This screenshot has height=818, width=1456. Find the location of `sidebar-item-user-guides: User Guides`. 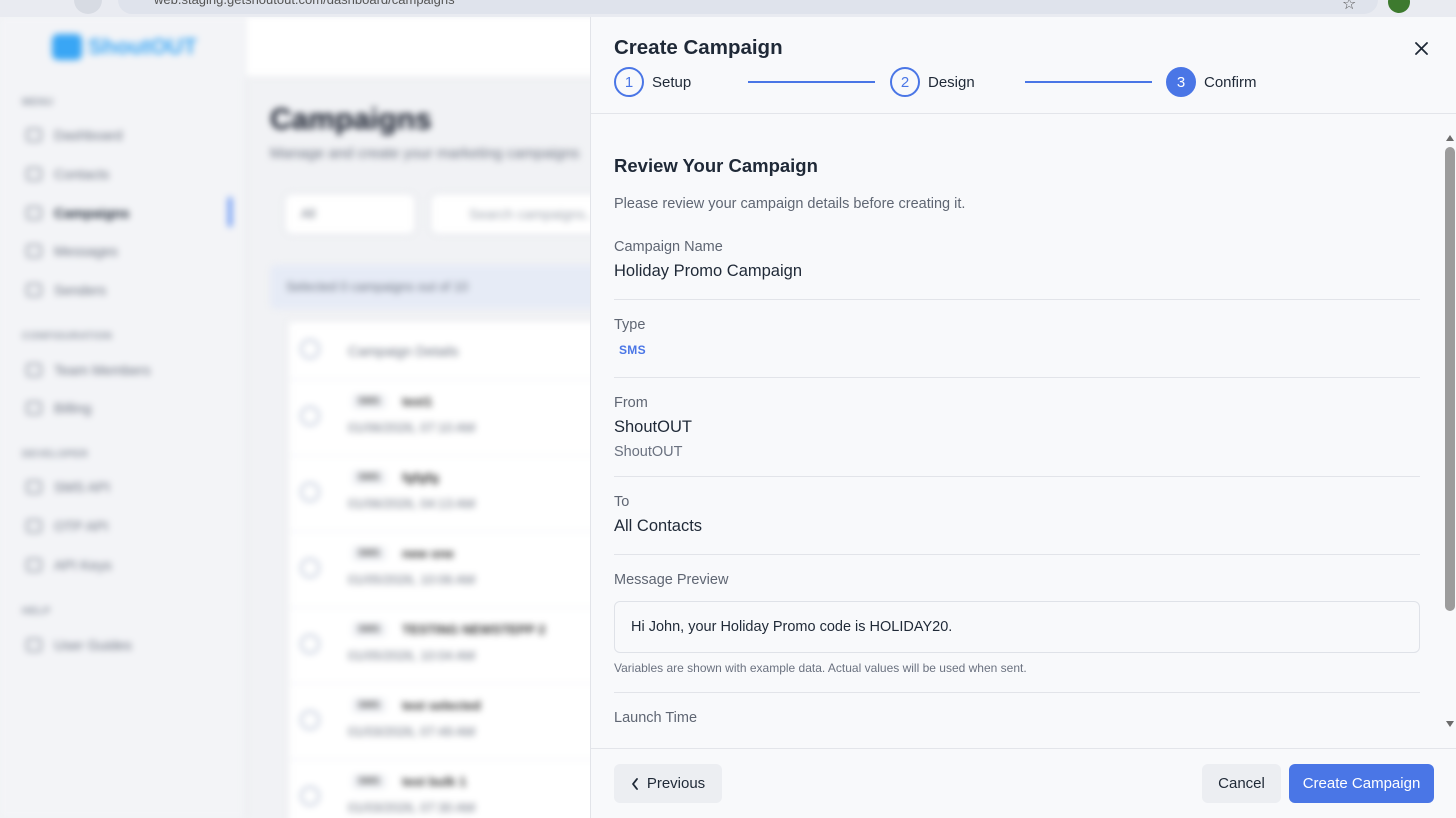

sidebar-item-user-guides: User Guides is located at coordinates (79, 645).